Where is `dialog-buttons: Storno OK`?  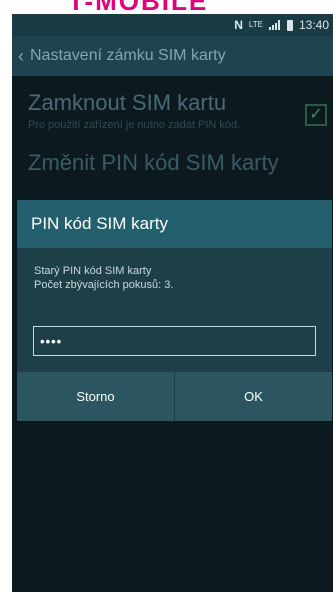 dialog-buttons: Storno OK is located at coordinates (174, 396).